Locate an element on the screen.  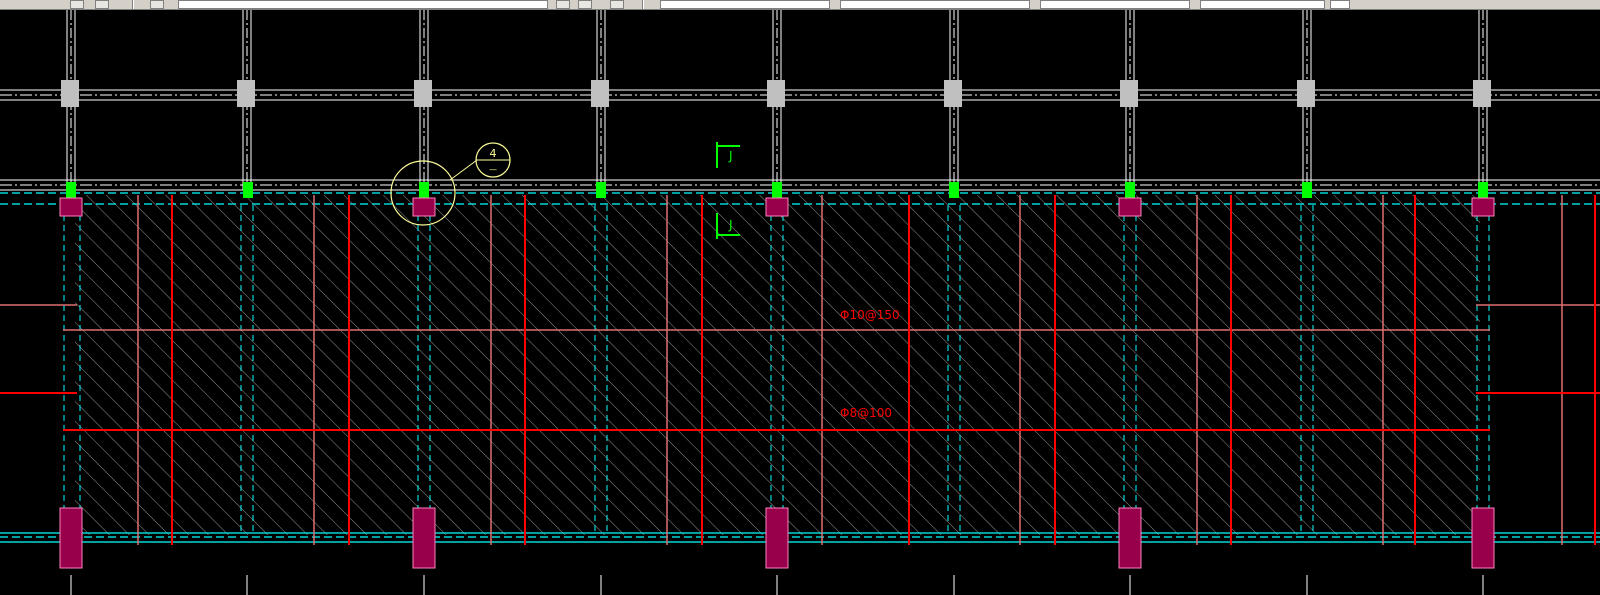
column-tops is located at coordinates (776, 93).